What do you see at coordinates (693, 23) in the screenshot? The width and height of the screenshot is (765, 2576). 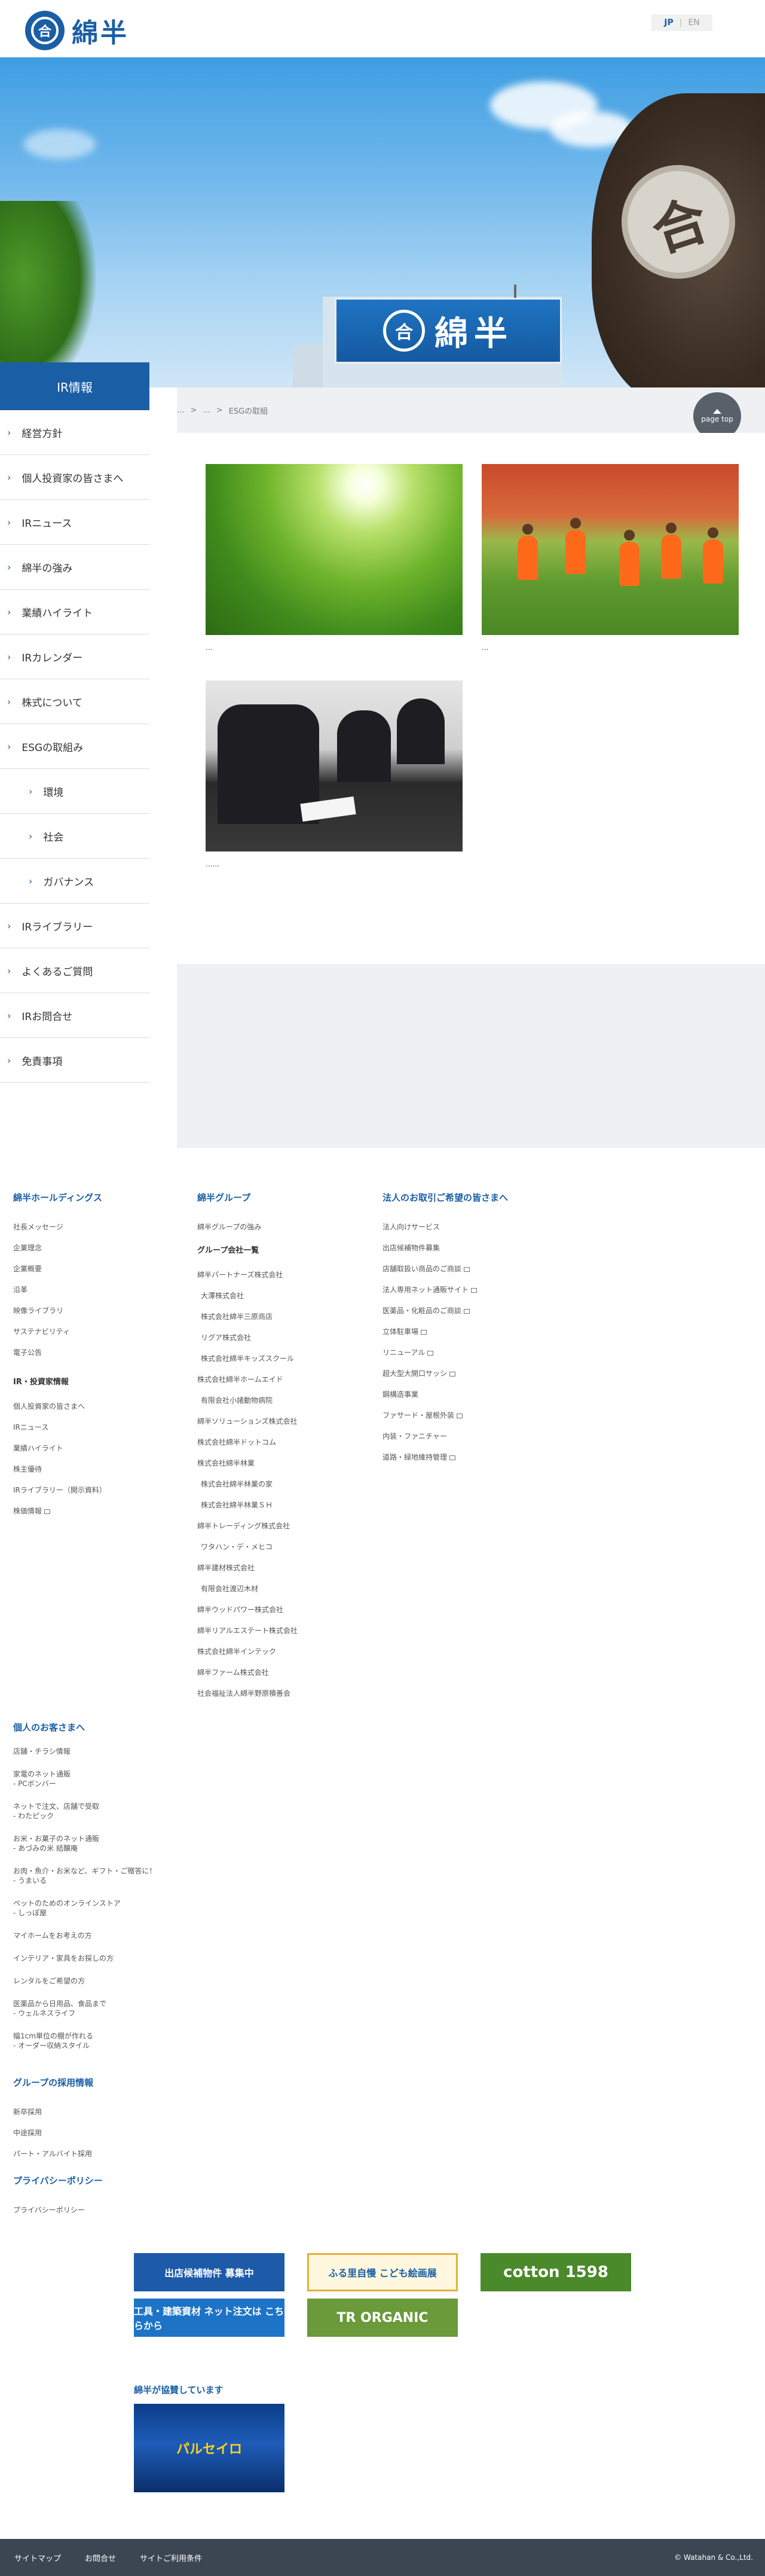 I see `lang-en-link: EN` at bounding box center [693, 23].